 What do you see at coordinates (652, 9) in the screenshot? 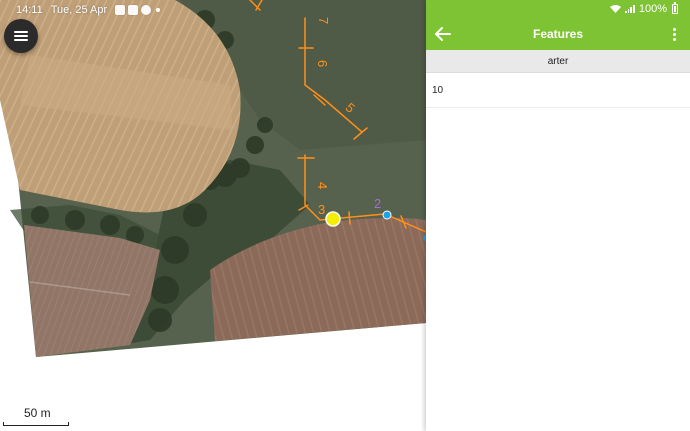
I see `battery-percentage: 100%` at bounding box center [652, 9].